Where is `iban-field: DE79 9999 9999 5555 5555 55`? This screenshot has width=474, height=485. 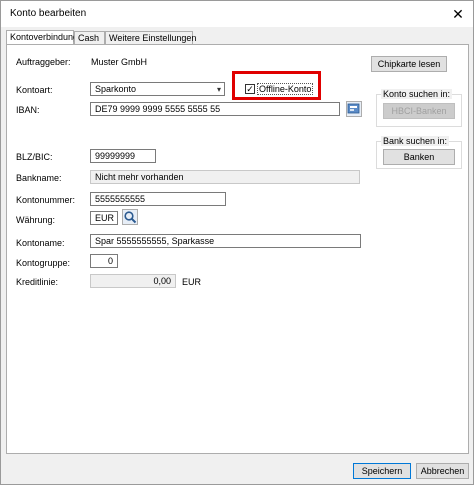
iban-field: DE79 9999 9999 5555 5555 55 is located at coordinates (215, 109).